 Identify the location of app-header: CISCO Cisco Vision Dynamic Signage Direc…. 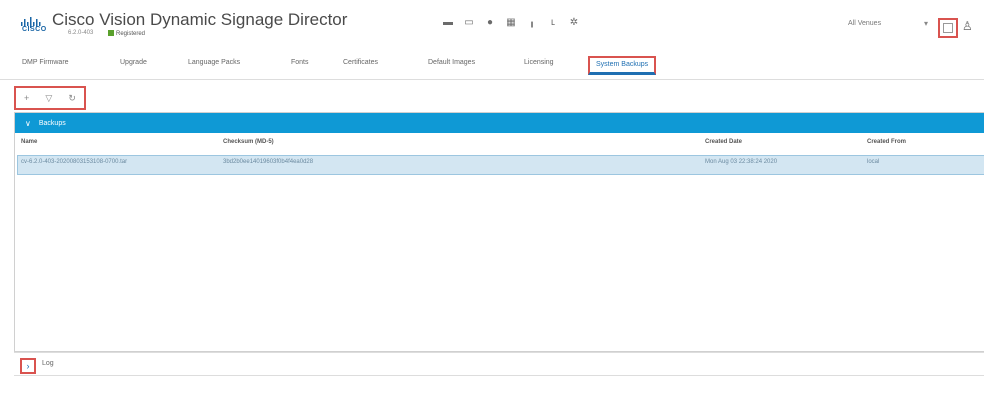
(492, 24).